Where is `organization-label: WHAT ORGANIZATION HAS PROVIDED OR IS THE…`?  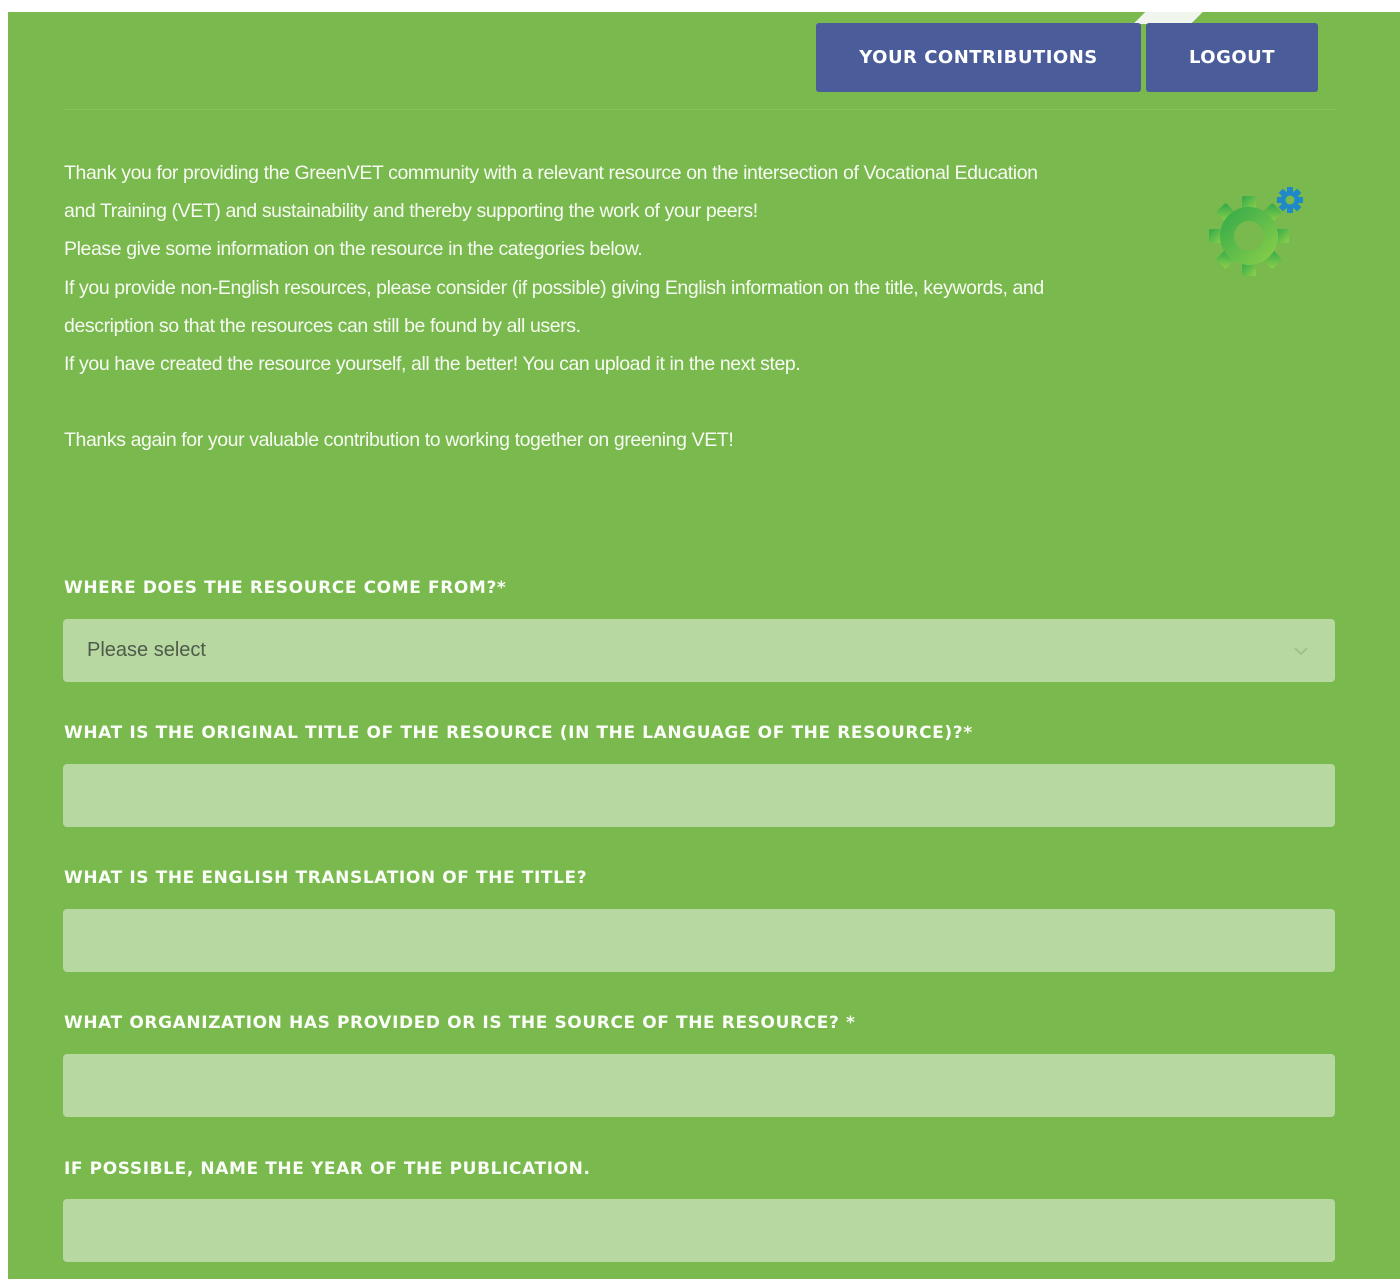 organization-label: WHAT ORGANIZATION HAS PROVIDED OR IS THE… is located at coordinates (460, 1023).